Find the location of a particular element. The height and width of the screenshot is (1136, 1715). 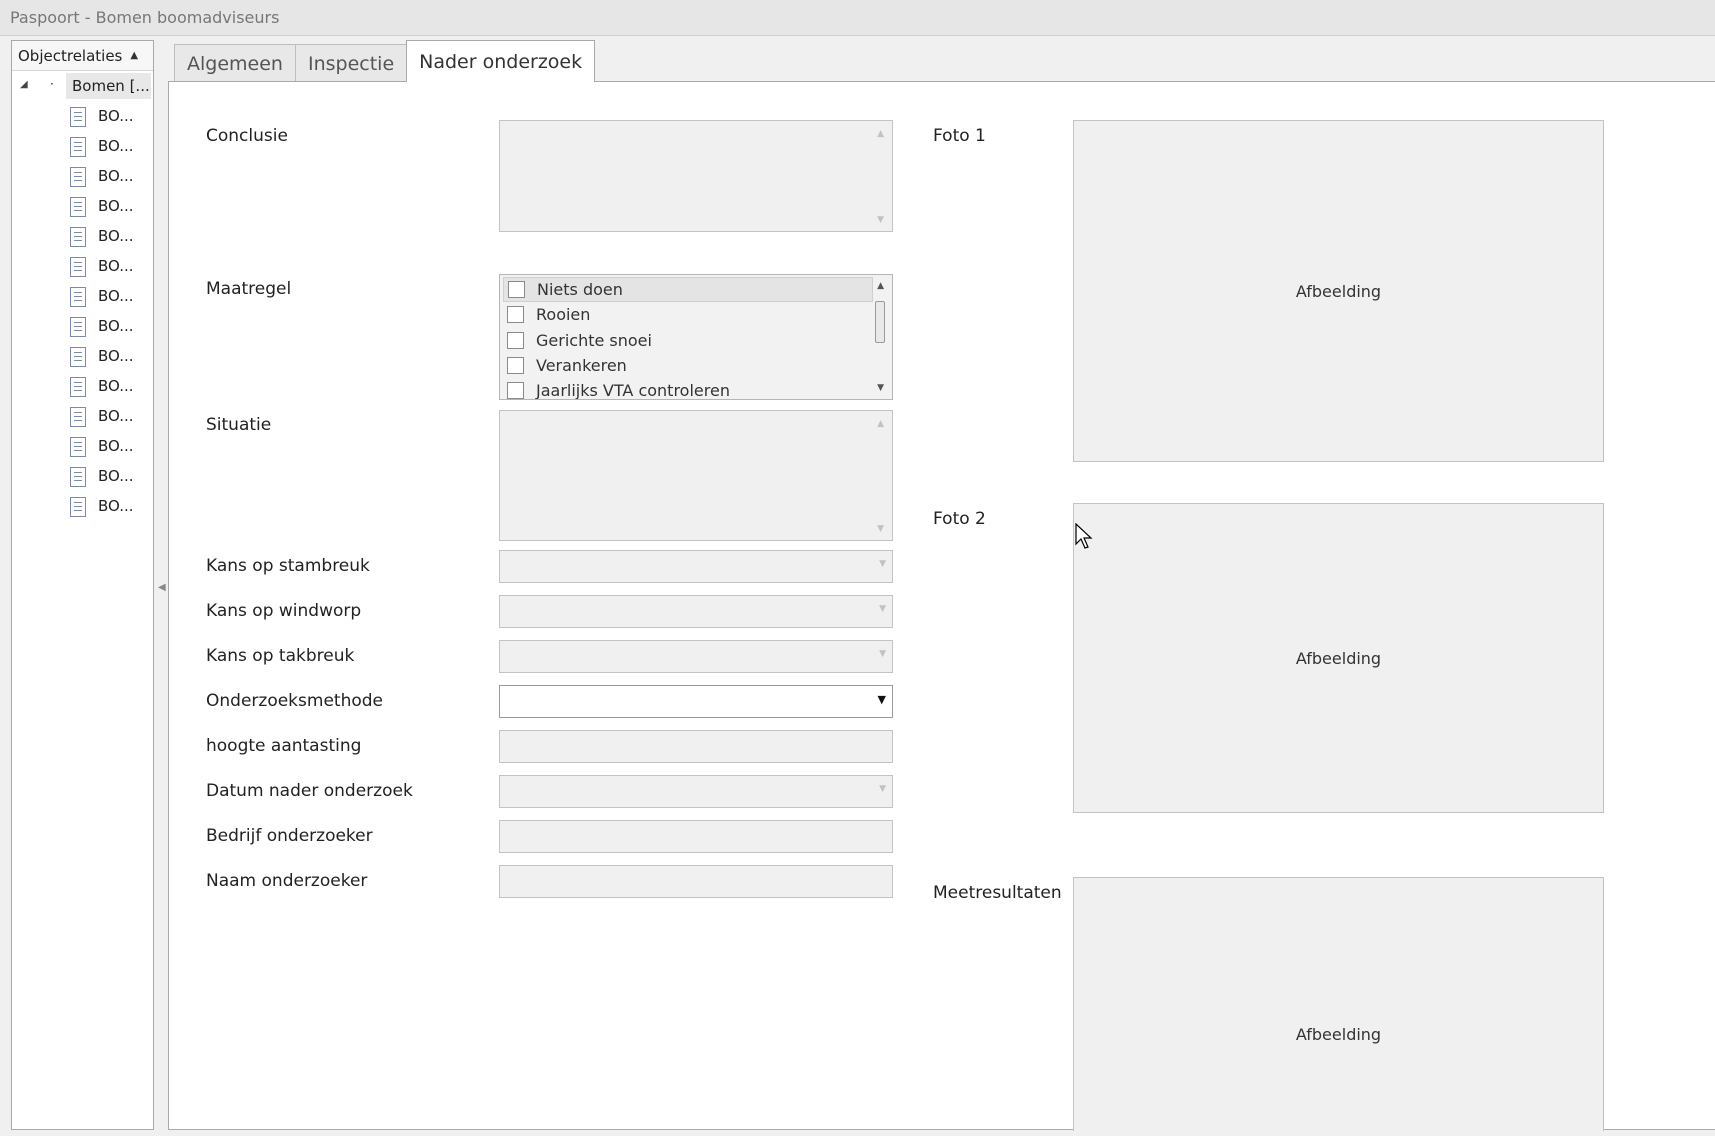

option-label: Gerichte snoei is located at coordinates (594, 340).